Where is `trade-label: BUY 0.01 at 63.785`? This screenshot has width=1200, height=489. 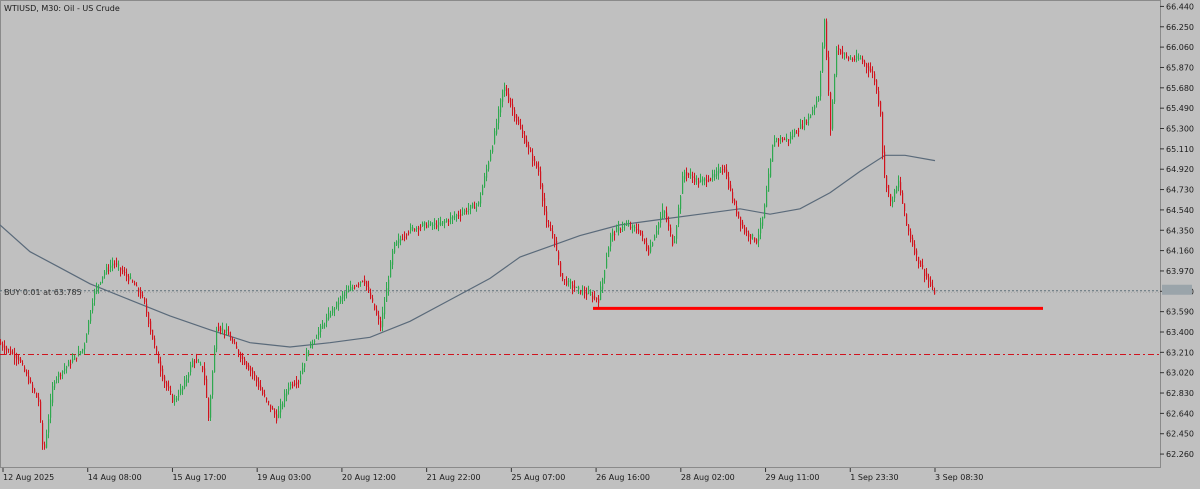
trade-label: BUY 0.01 at 63.785 is located at coordinates (43, 292).